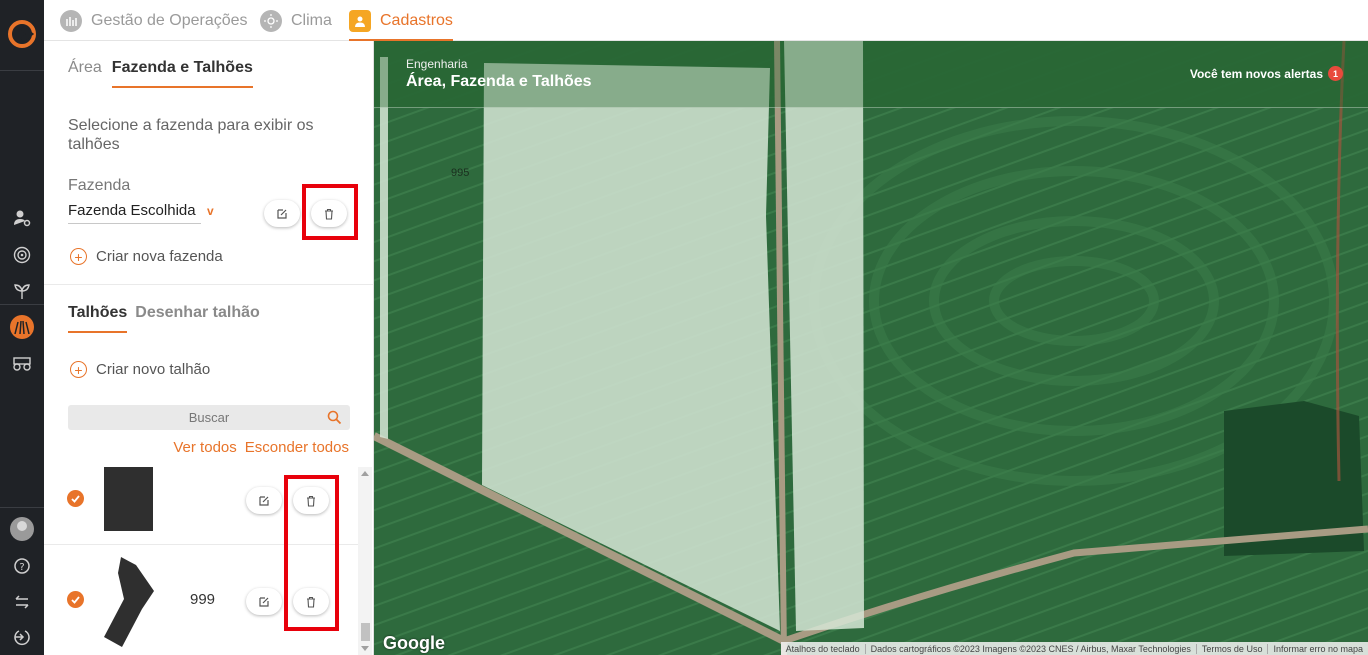 This screenshot has width=1368, height=655. Describe the element at coordinates (1335, 73) in the screenshot. I see `alerts-badge: 1` at that location.